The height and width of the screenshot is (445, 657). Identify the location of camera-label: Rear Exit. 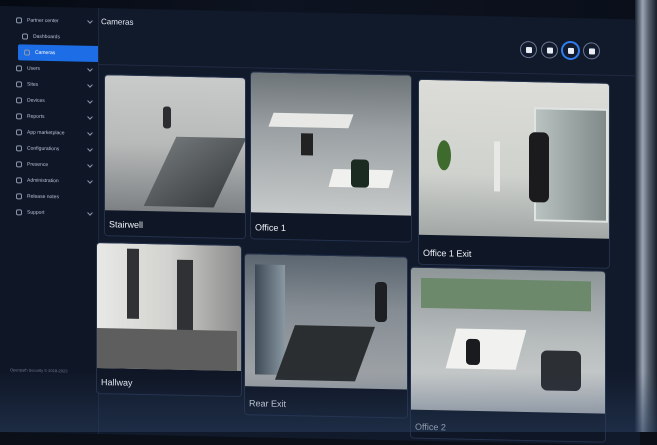
(268, 403).